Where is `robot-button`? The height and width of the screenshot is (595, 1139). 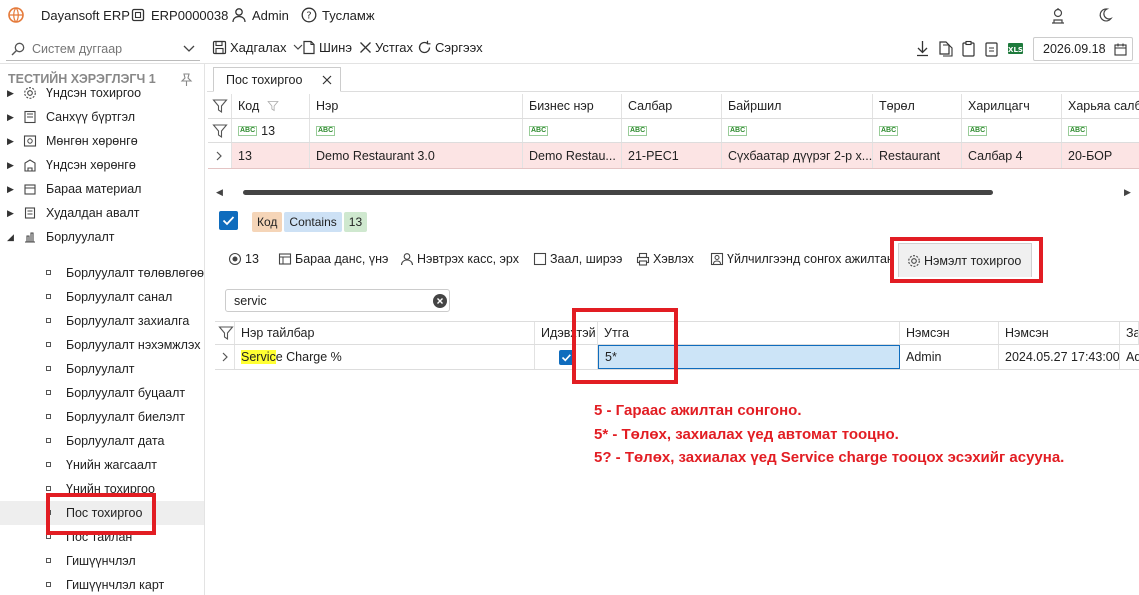 robot-button is located at coordinates (1058, 16).